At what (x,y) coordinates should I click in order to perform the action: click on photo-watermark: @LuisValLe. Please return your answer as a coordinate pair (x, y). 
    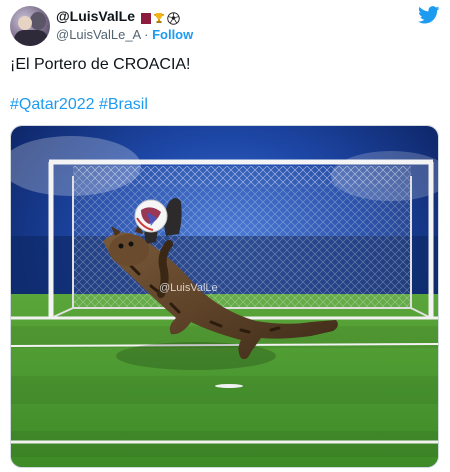
    Looking at the image, I should click on (188, 288).